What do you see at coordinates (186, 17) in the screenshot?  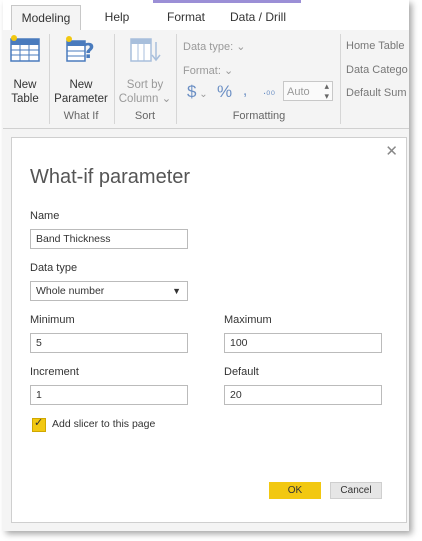 I see `tab-format: Format` at bounding box center [186, 17].